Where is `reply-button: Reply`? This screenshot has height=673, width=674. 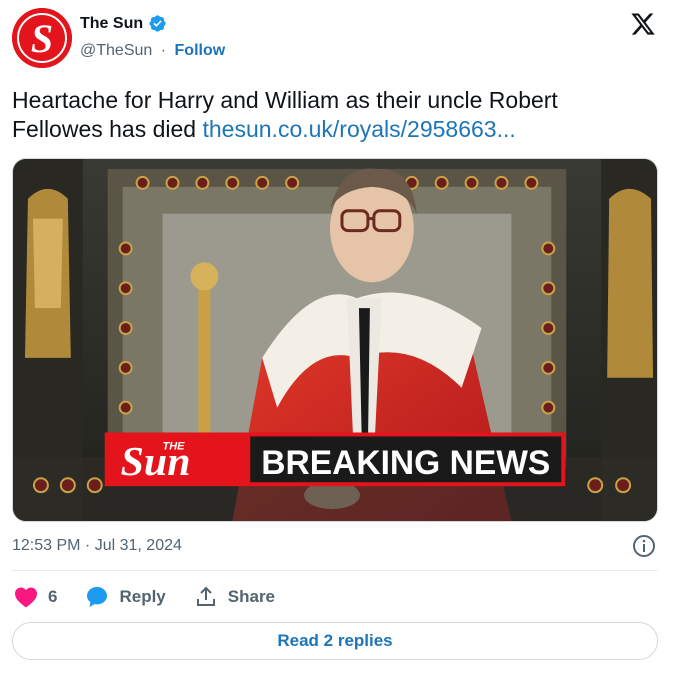 reply-button: Reply is located at coordinates (125, 597).